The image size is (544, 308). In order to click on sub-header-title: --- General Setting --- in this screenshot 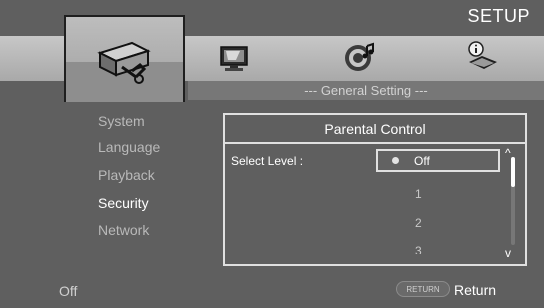, I will do `click(366, 90)`.